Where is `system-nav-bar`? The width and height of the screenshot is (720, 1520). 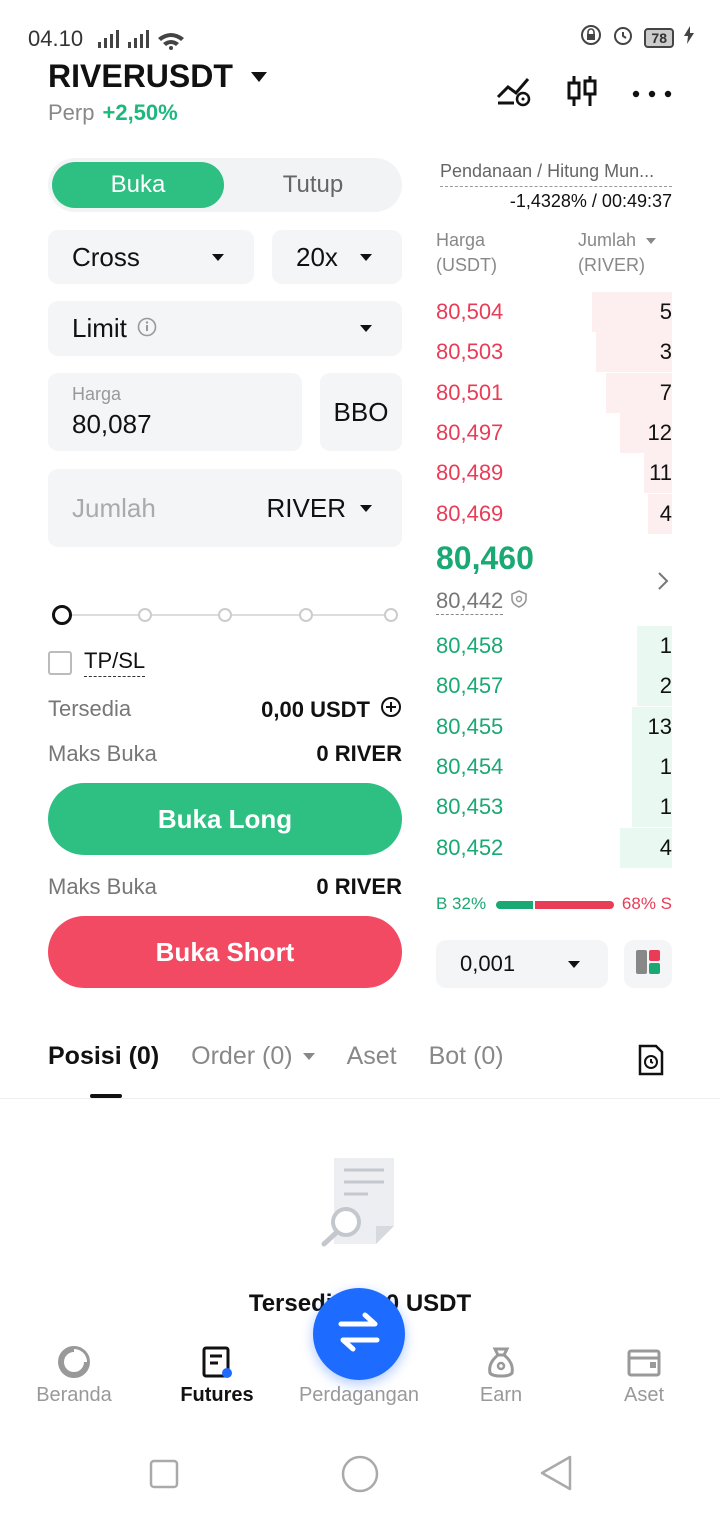 system-nav-bar is located at coordinates (360, 1475).